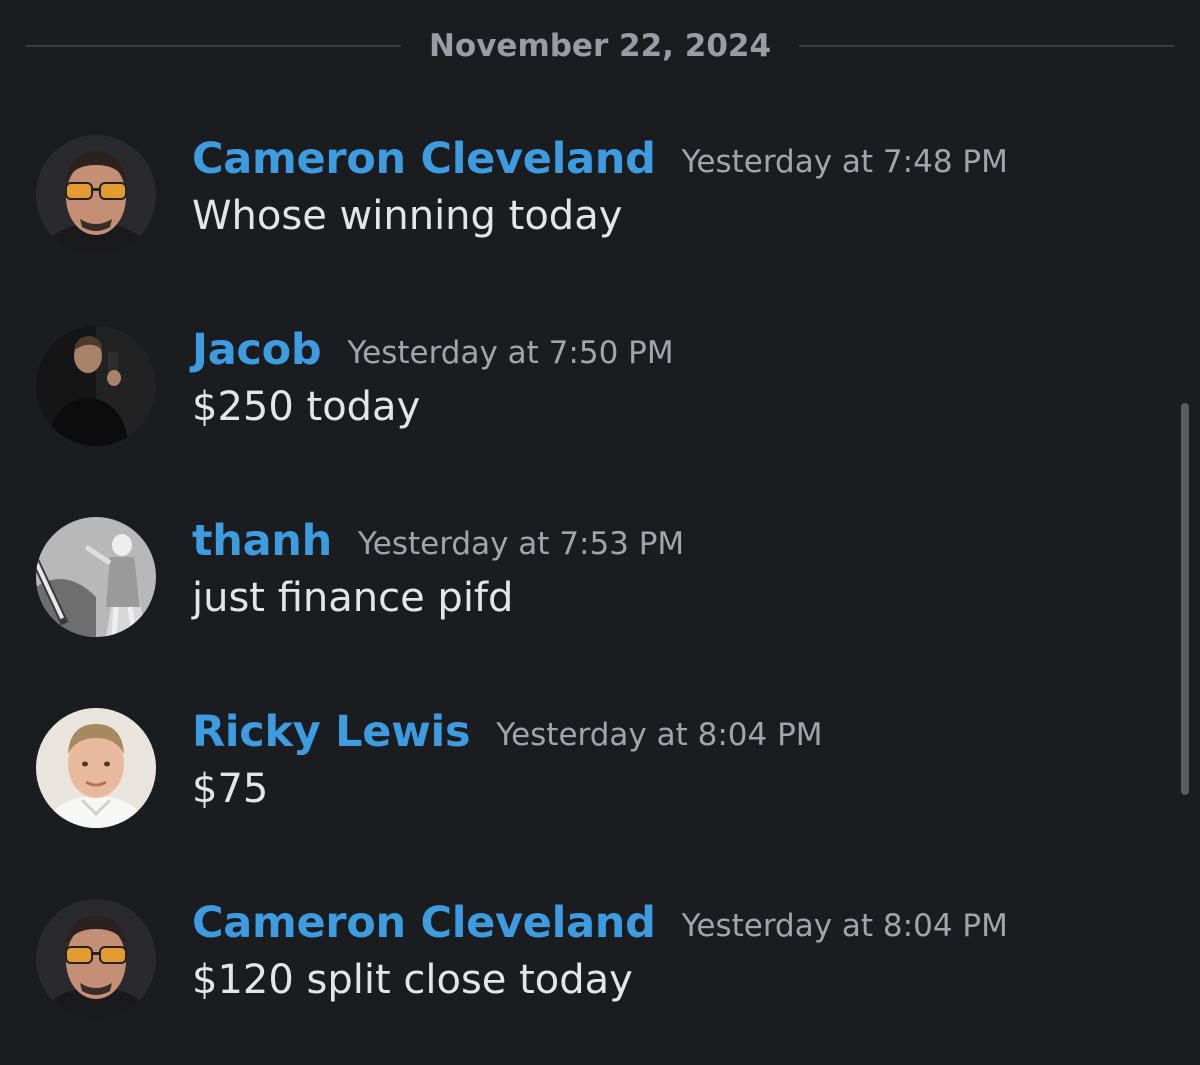 The image size is (1200, 1065). I want to click on message-header: thanh Yesterday at 7:53 PM, so click(438, 541).